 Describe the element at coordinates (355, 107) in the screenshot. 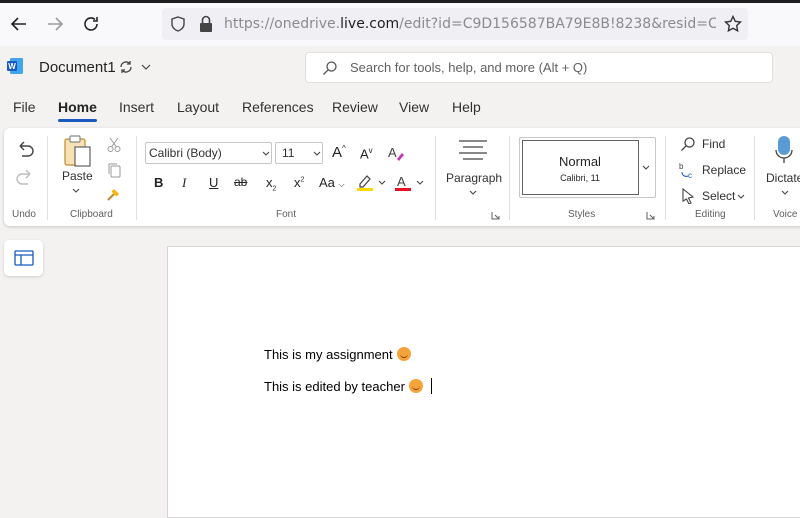

I see `tab-review: Review` at that location.